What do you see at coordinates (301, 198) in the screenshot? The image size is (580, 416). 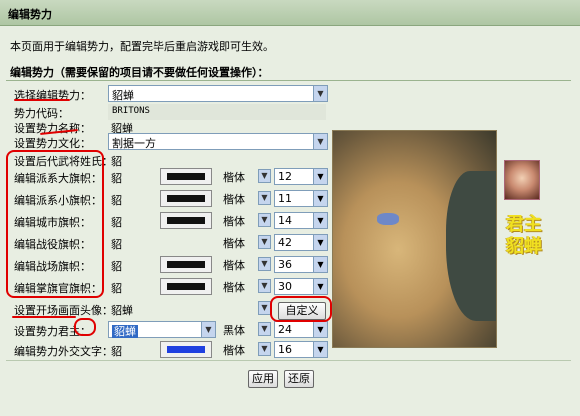 I see `size-dropdown: 11 ▼` at bounding box center [301, 198].